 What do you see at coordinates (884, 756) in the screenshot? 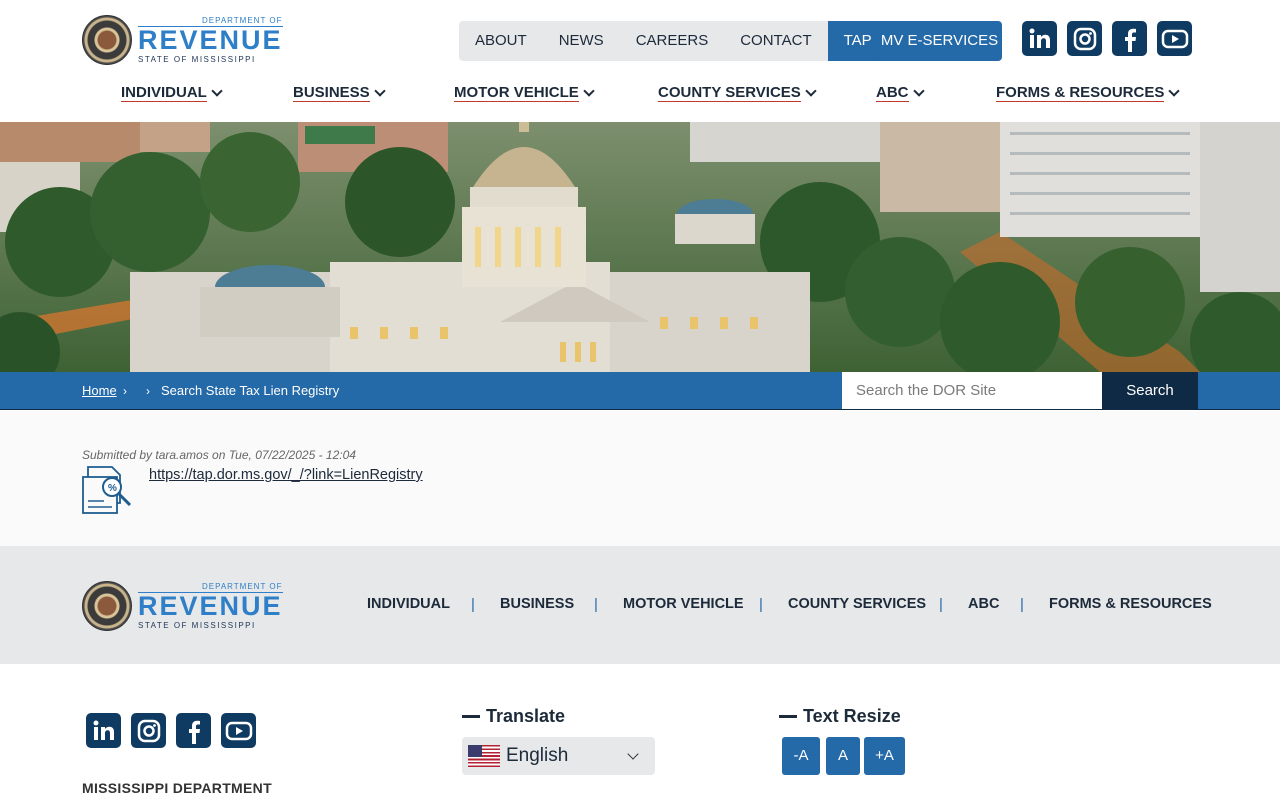
I see `text-increase-button: +A` at bounding box center [884, 756].